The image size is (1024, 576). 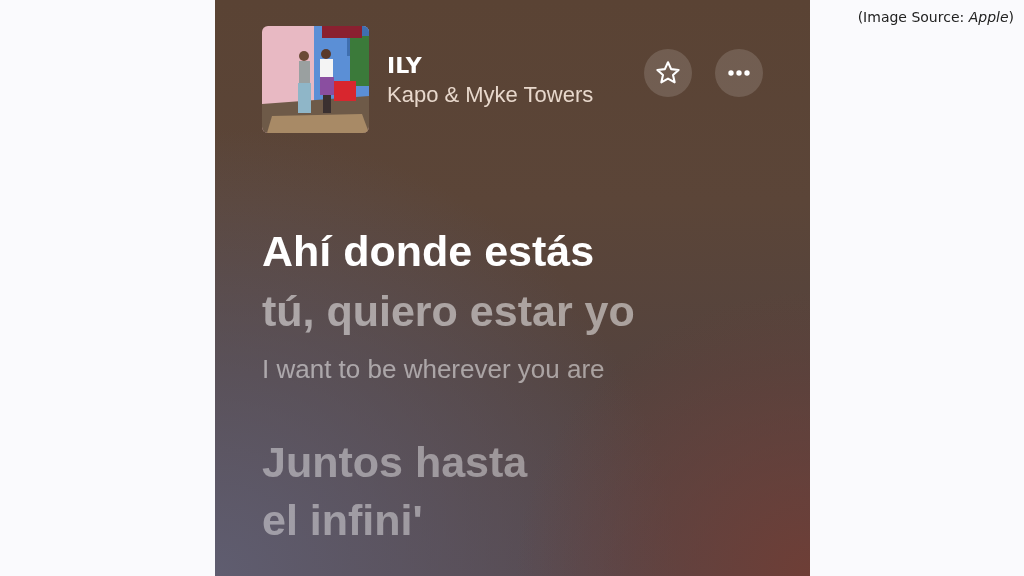 What do you see at coordinates (405, 65) in the screenshot?
I see `song-title: ILY` at bounding box center [405, 65].